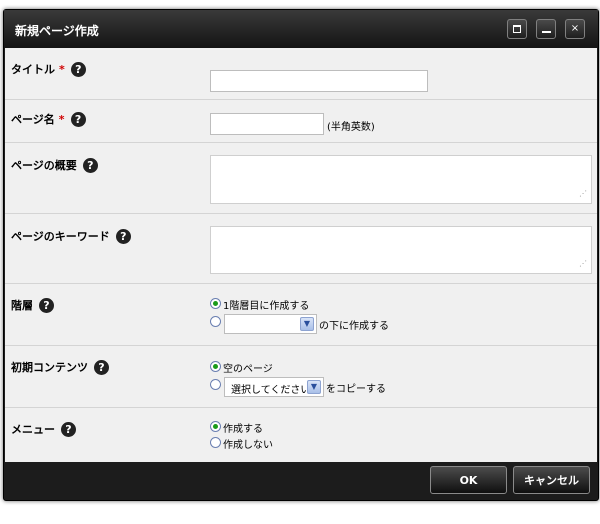 The height and width of the screenshot is (524, 600). Describe the element at coordinates (551, 480) in the screenshot. I see `cancel-button: キャンセル` at that location.